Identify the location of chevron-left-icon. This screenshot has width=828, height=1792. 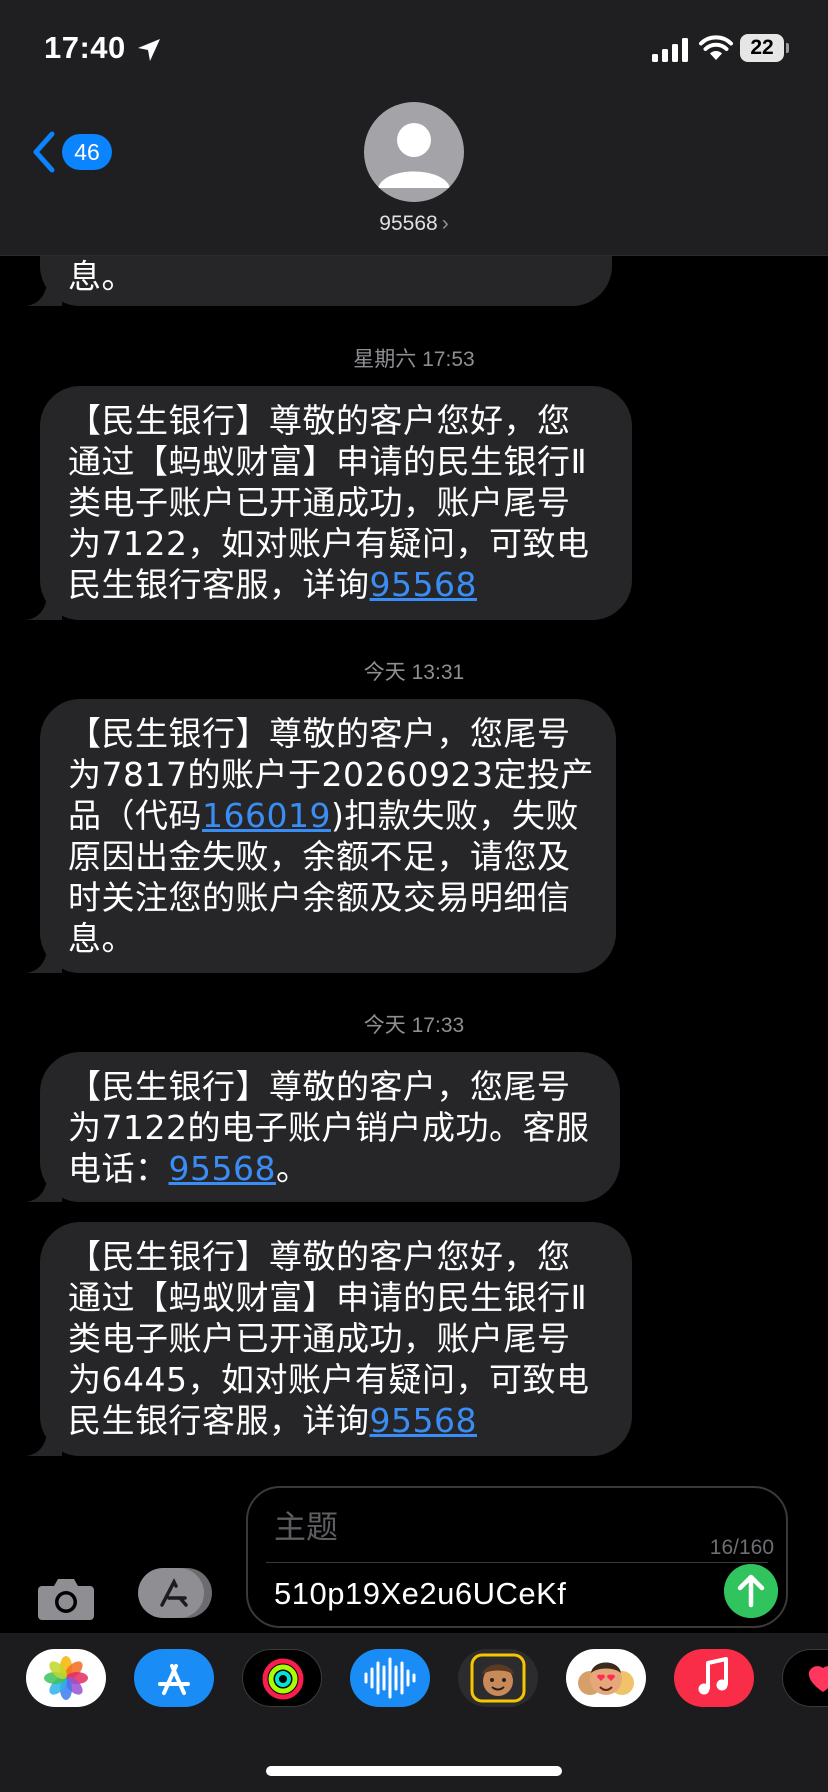
(44, 152).